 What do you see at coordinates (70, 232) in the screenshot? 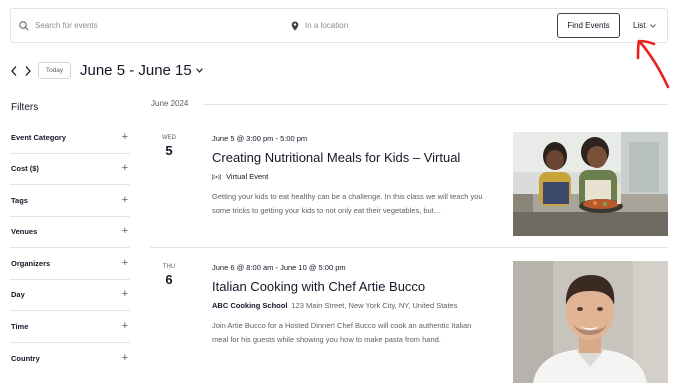
I see `filter-venues: Venues +` at bounding box center [70, 232].